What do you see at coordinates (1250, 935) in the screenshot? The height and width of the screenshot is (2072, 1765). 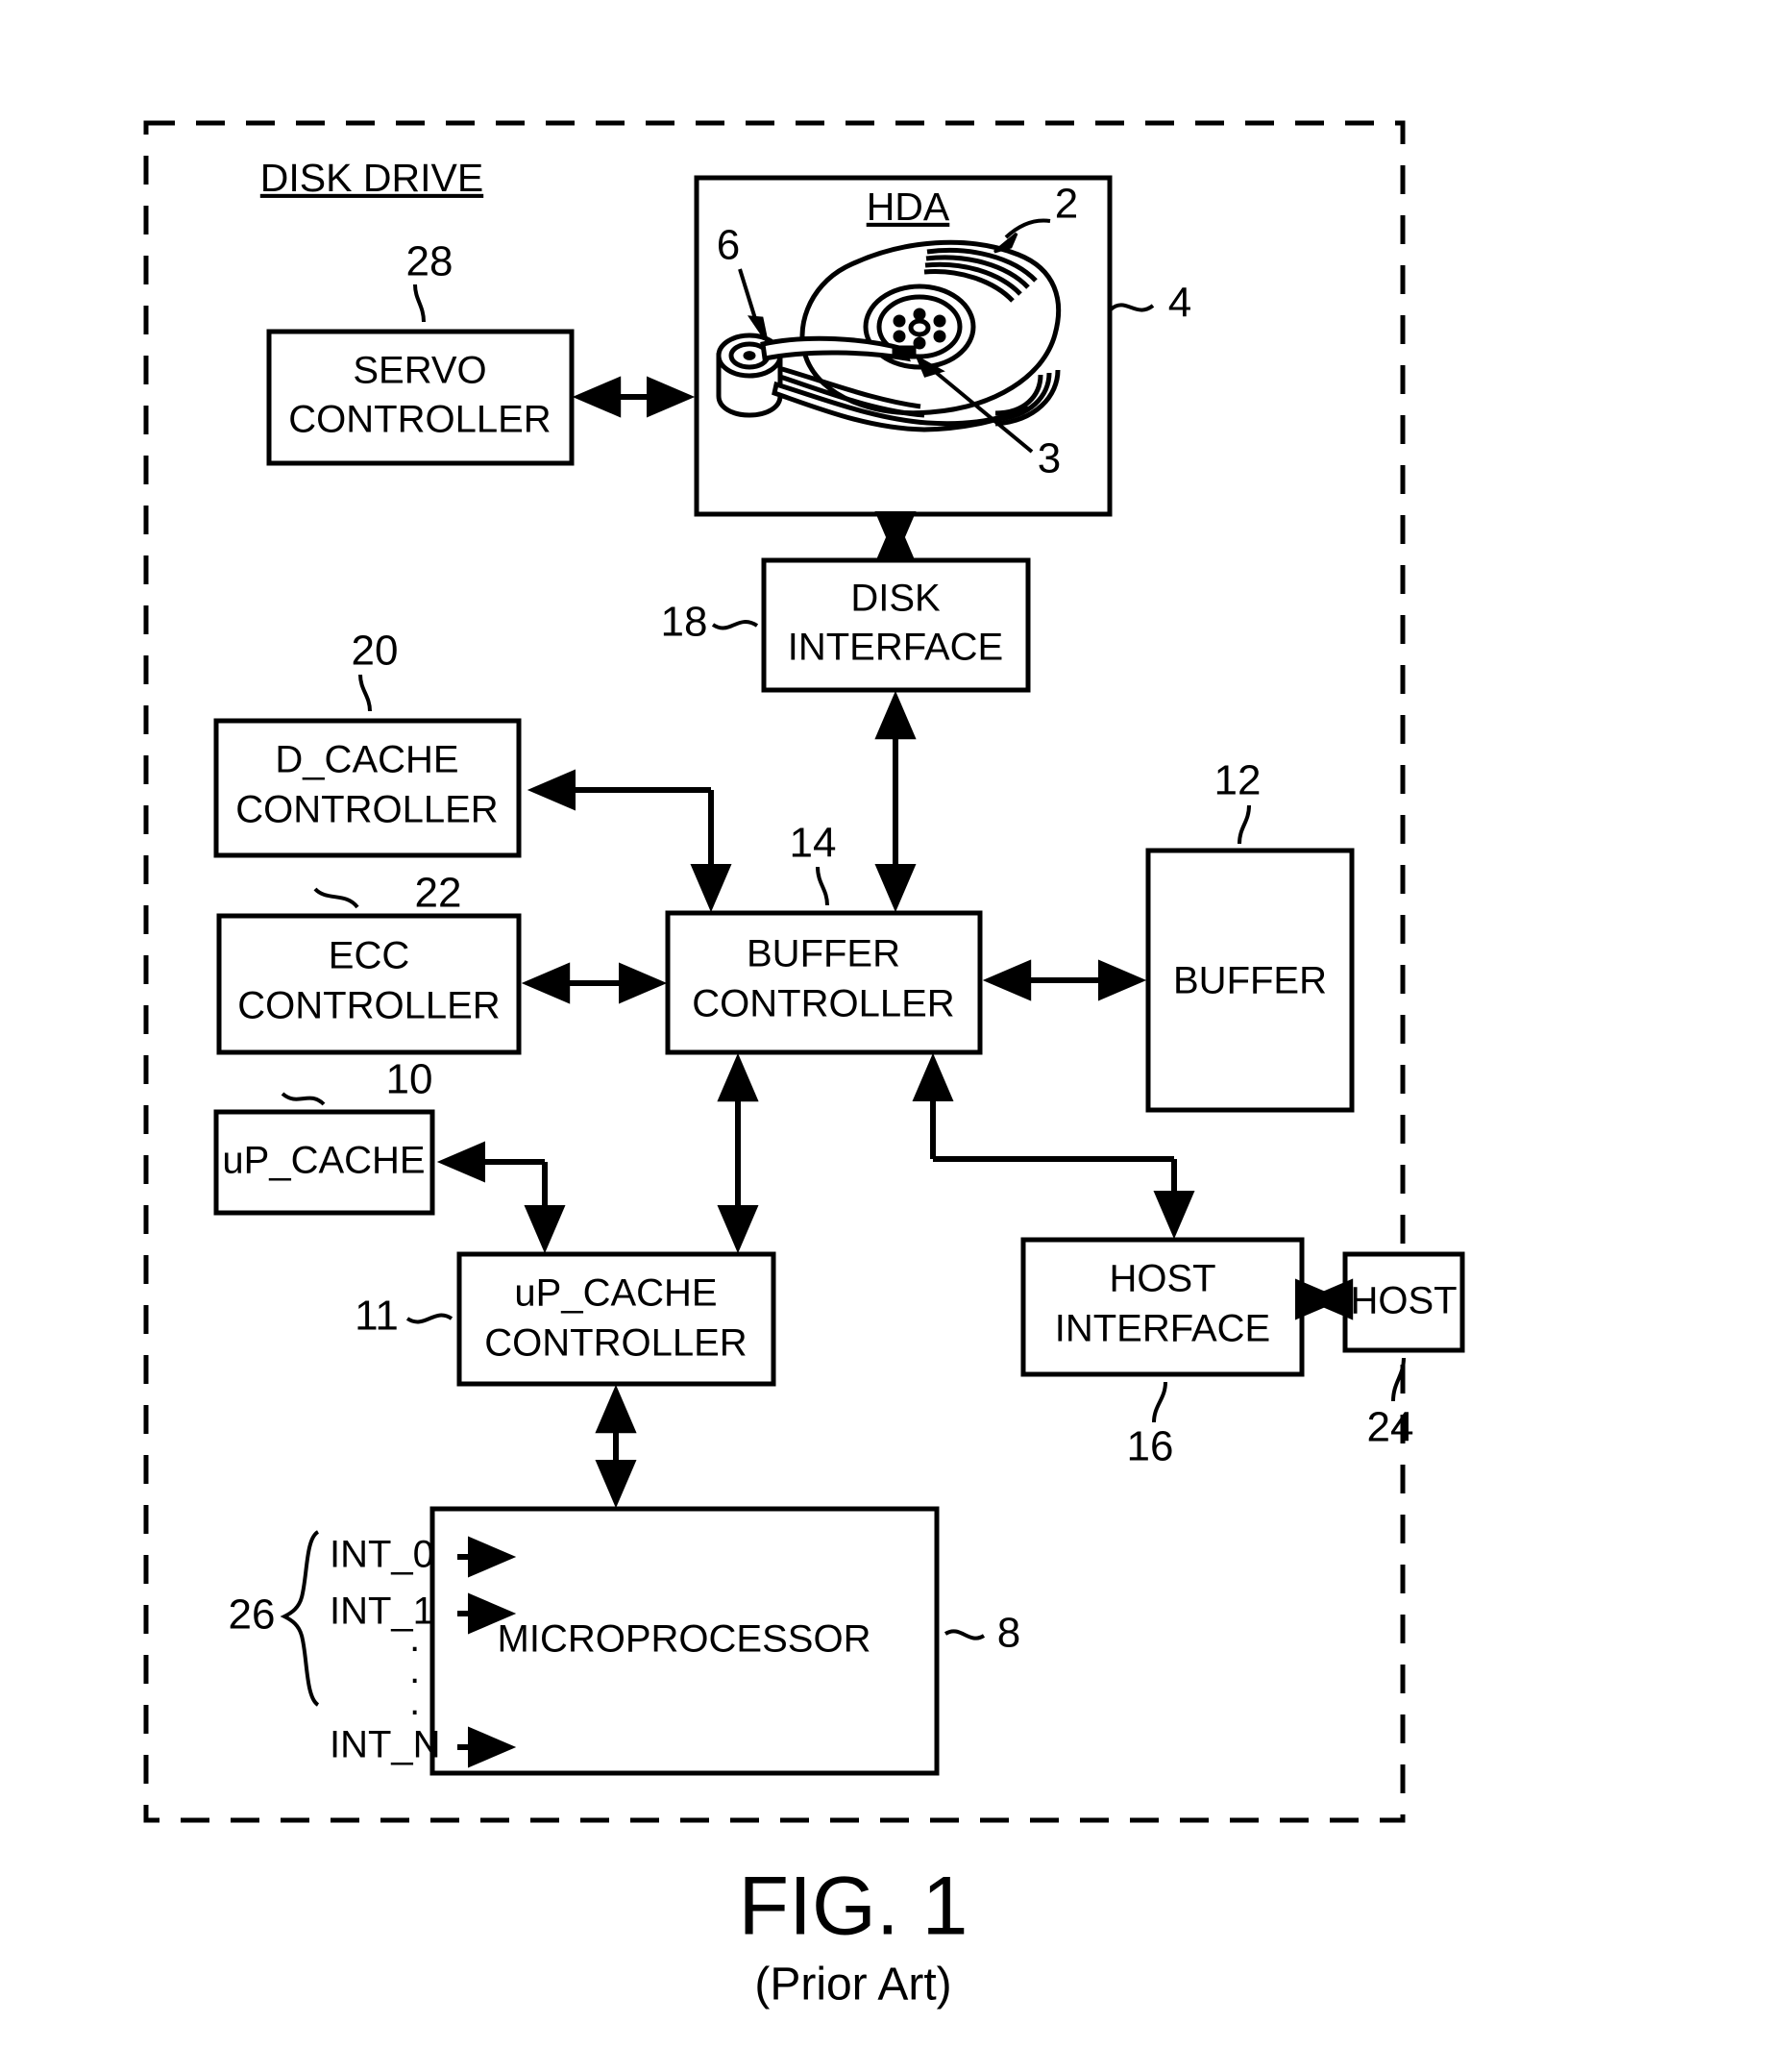 I see `buffer-block: BUFFER 12` at bounding box center [1250, 935].